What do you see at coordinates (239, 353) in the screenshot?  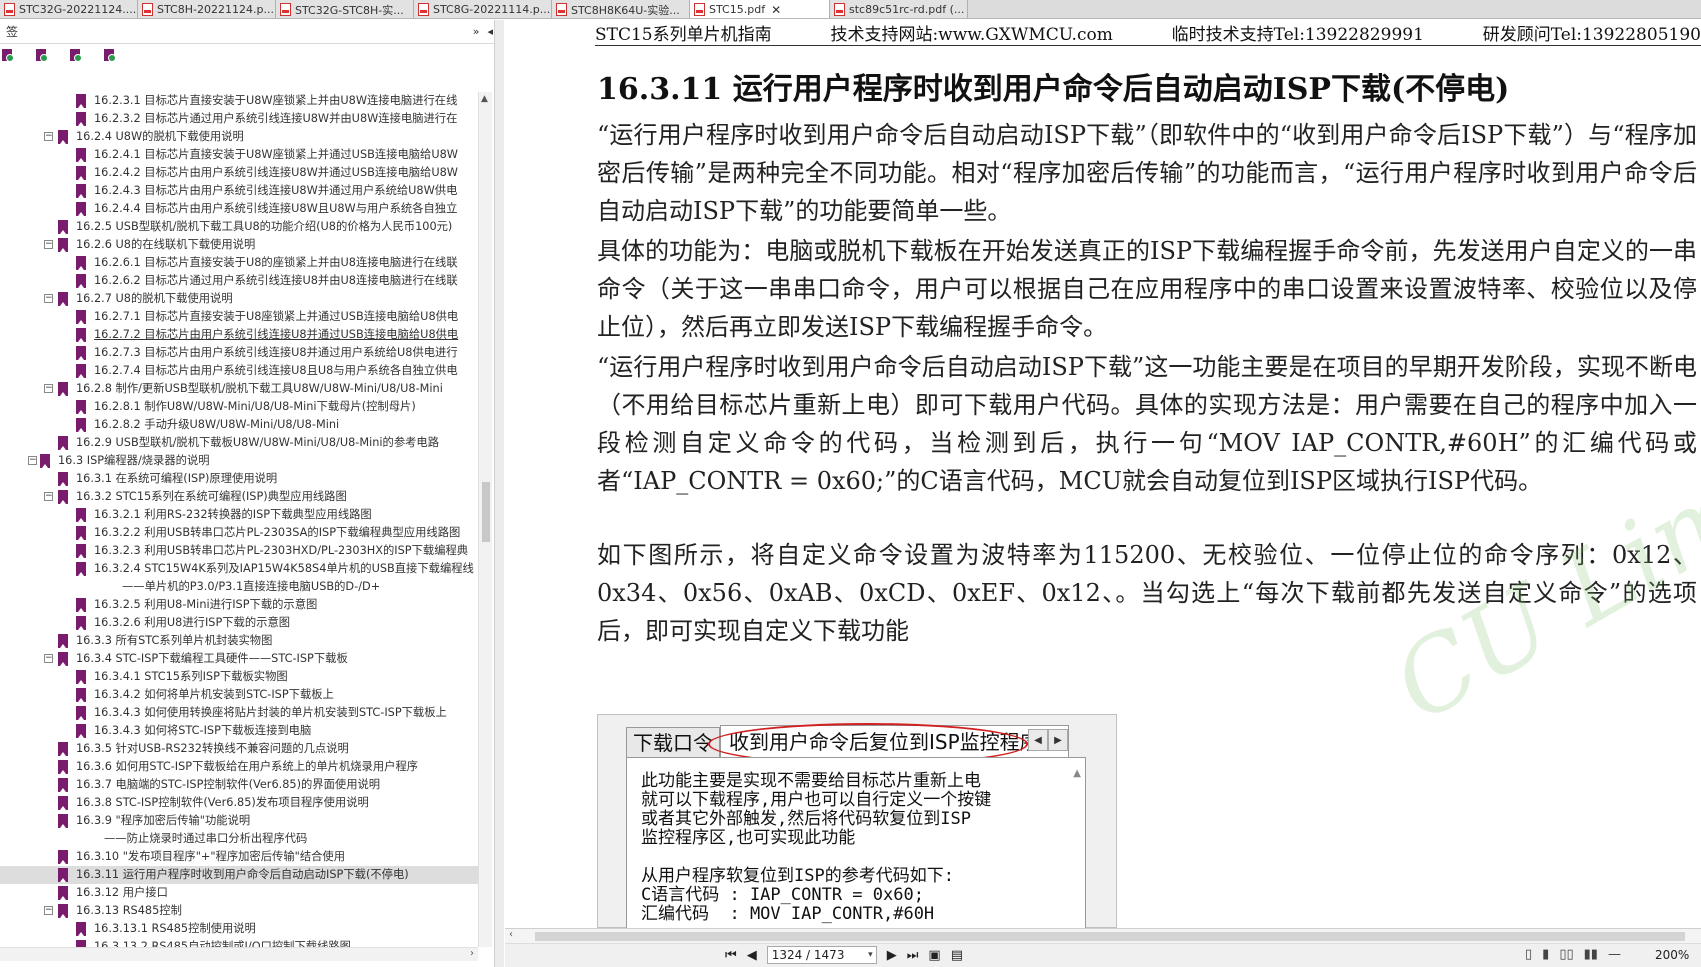 I see `bookmark-item: 16.2.7.3 目标芯片由用户系统引线连接U8并通过用户系统给U8供电进行` at bounding box center [239, 353].